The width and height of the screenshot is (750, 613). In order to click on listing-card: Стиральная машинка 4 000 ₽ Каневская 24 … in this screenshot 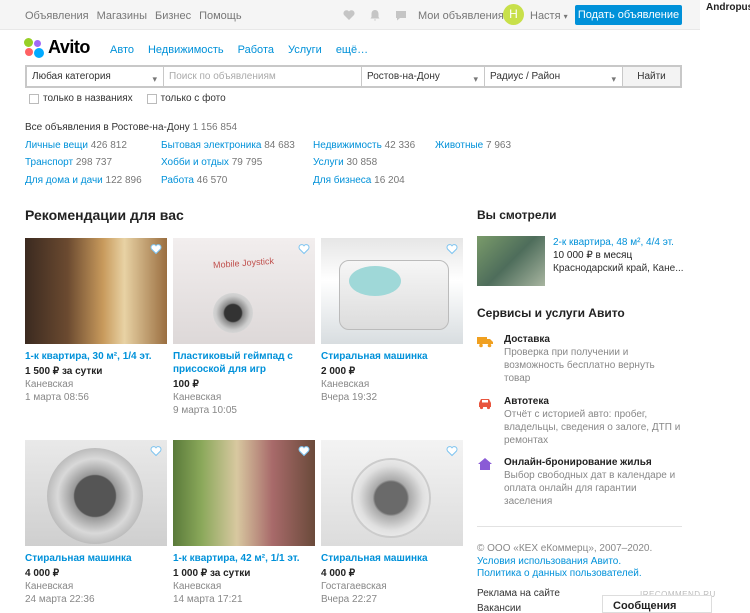, I will do `click(96, 523)`.